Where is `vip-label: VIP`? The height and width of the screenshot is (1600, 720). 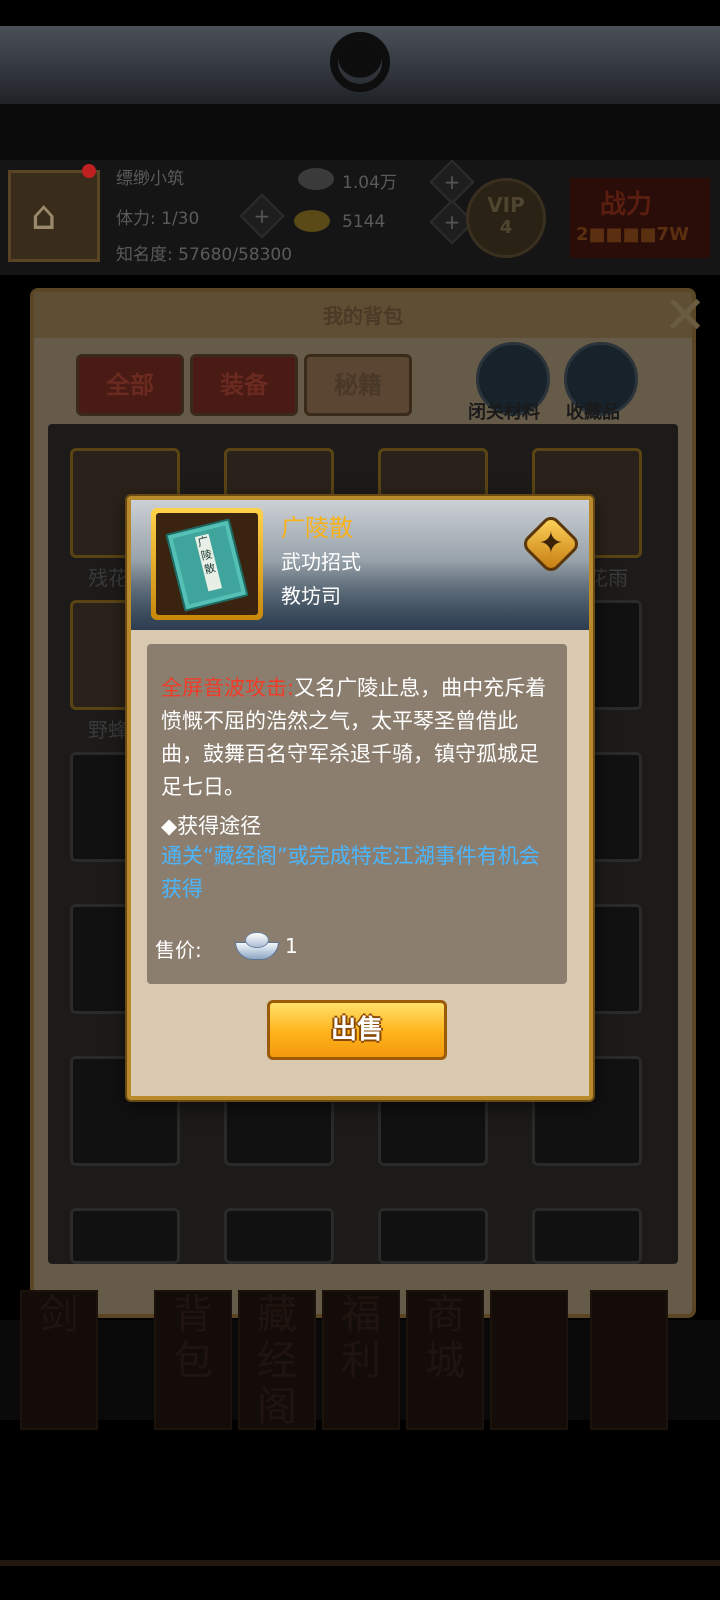
vip-label: VIP is located at coordinates (506, 205).